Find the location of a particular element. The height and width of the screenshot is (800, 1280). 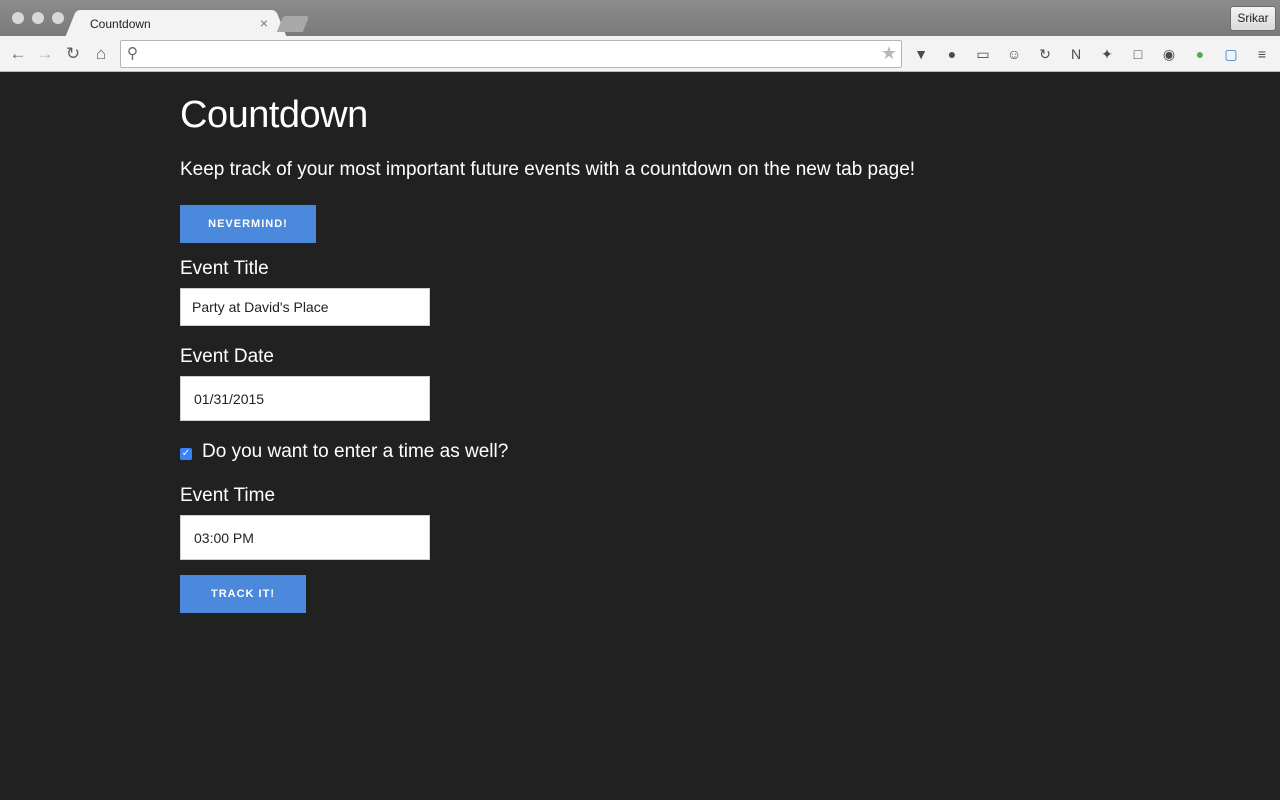

time-checkbox: ✓ is located at coordinates (186, 454).